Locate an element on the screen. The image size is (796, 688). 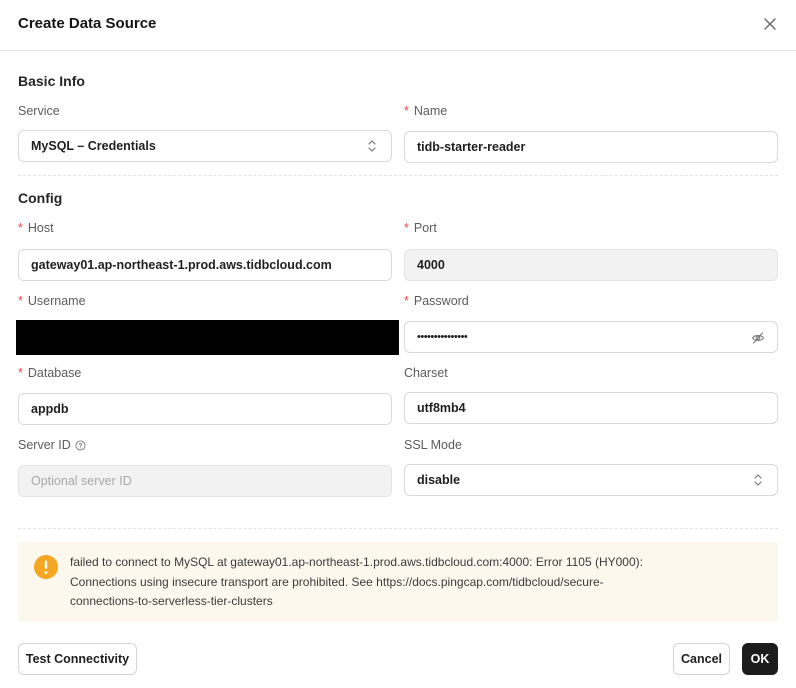
database-label: * Database is located at coordinates (50, 373).